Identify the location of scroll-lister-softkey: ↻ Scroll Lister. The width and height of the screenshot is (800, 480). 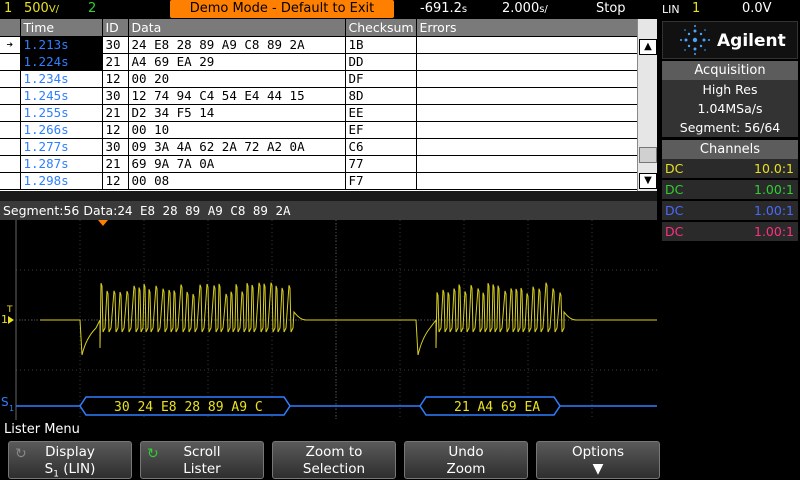
(202, 460).